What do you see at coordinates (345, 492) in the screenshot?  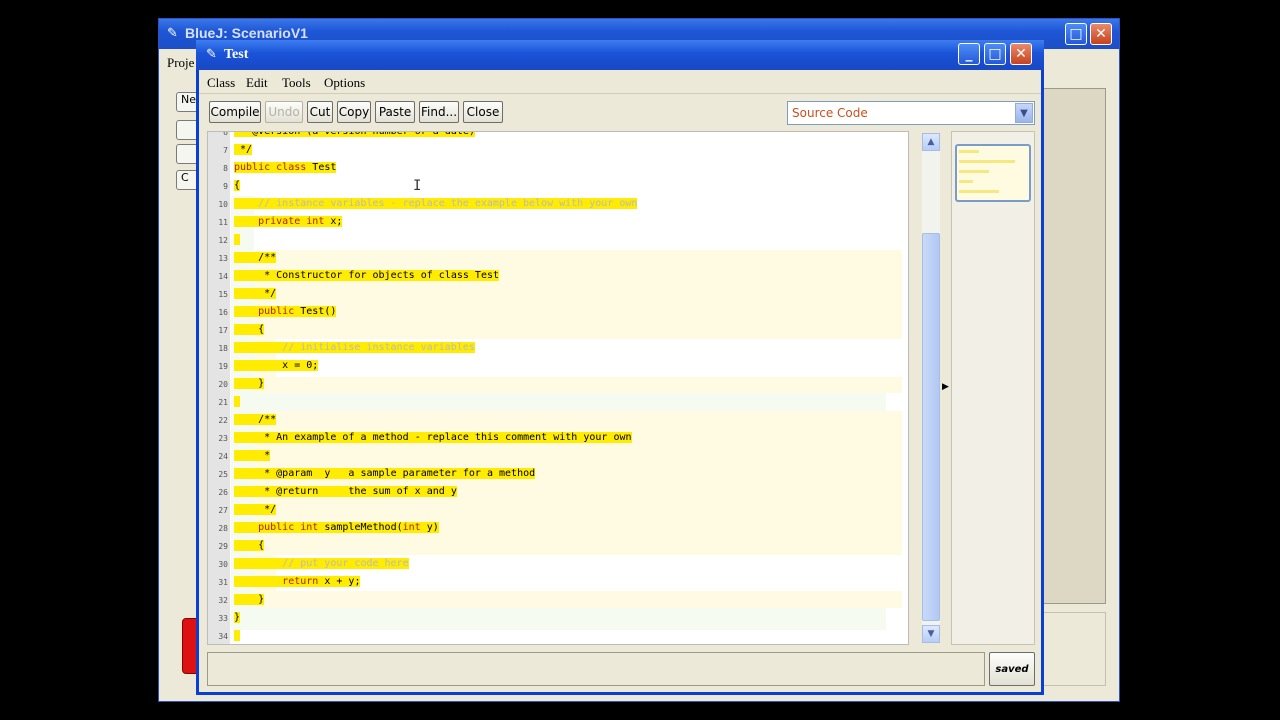 I see `code-line: * @return the sum of x and y` at bounding box center [345, 492].